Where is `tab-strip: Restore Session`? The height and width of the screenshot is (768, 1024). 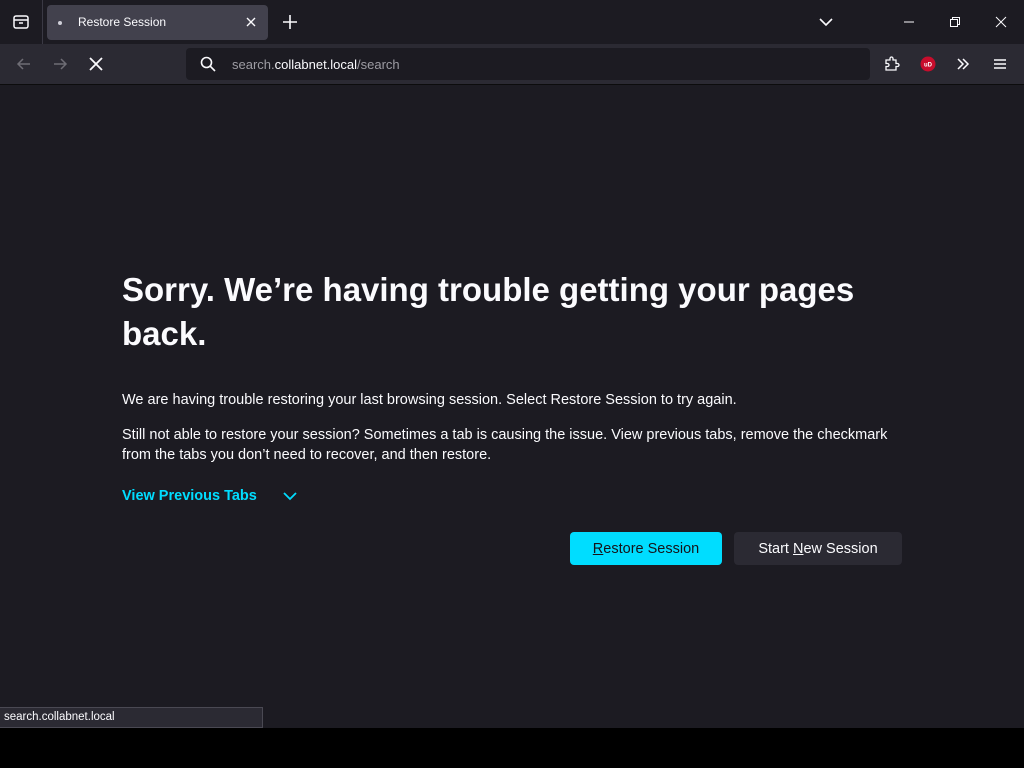
tab-strip: Restore Session is located at coordinates (512, 22).